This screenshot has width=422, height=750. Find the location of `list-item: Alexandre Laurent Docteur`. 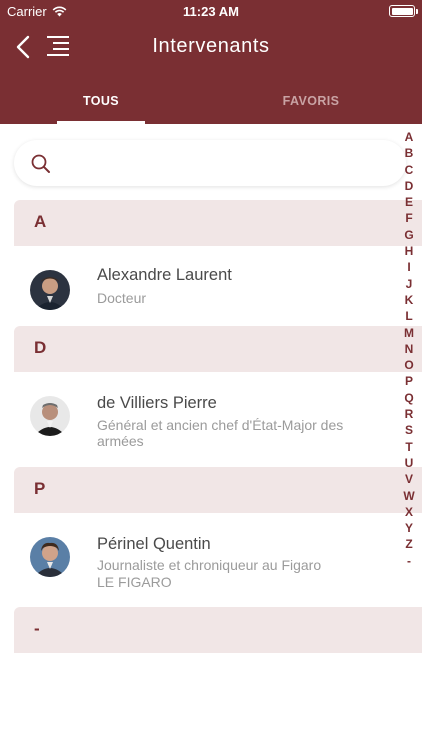

list-item: Alexandre Laurent Docteur is located at coordinates (218, 286).